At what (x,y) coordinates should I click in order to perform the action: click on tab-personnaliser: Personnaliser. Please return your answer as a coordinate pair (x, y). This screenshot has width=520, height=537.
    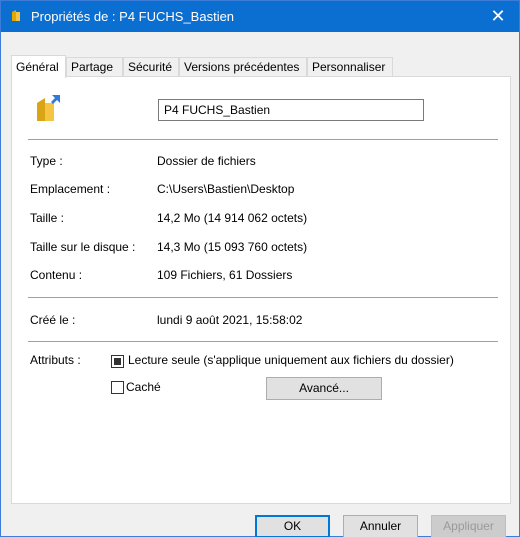
    Looking at the image, I should click on (350, 67).